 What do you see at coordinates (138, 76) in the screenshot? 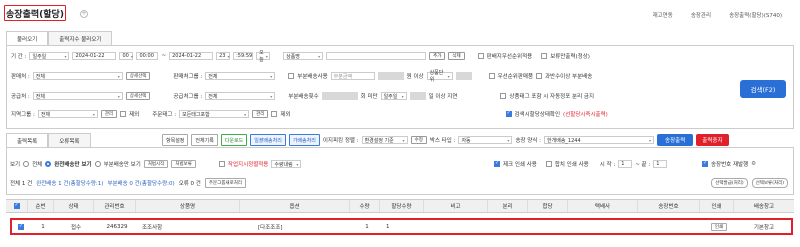
I see `seller-detail-button: 상세선택` at bounding box center [138, 76].